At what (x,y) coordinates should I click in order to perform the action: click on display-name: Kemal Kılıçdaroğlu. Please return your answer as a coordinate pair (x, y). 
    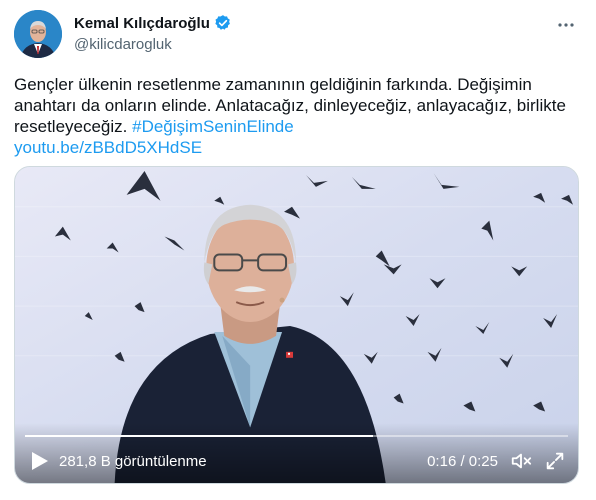
    Looking at the image, I should click on (142, 23).